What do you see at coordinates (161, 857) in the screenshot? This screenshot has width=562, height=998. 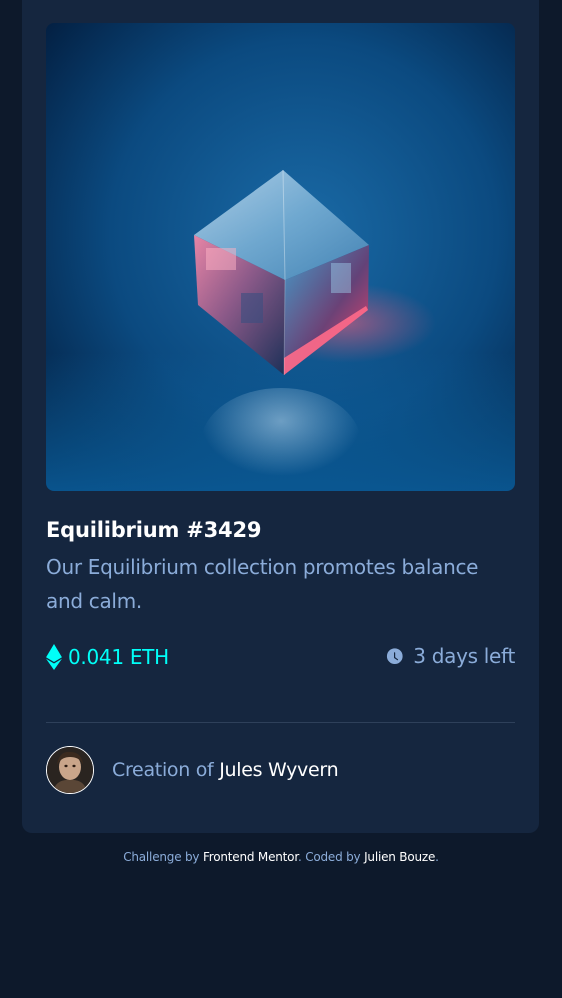 I see `attribution-challenge-prefix: Challenge by` at bounding box center [161, 857].